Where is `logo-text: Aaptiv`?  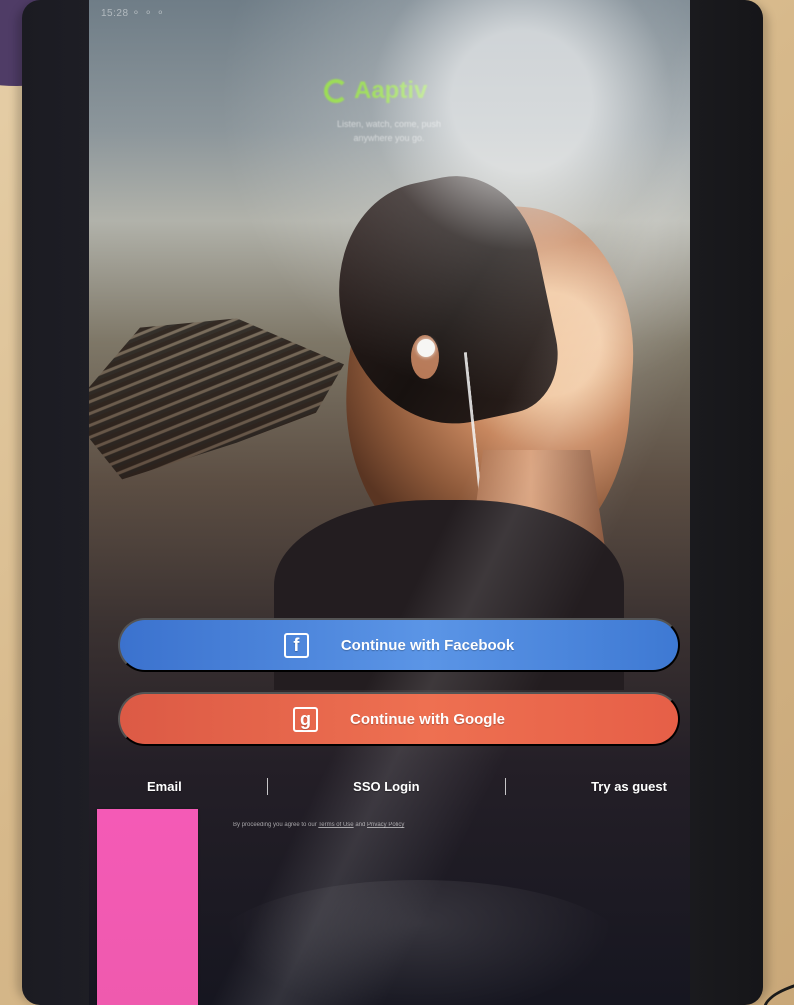 logo-text: Aaptiv is located at coordinates (391, 90).